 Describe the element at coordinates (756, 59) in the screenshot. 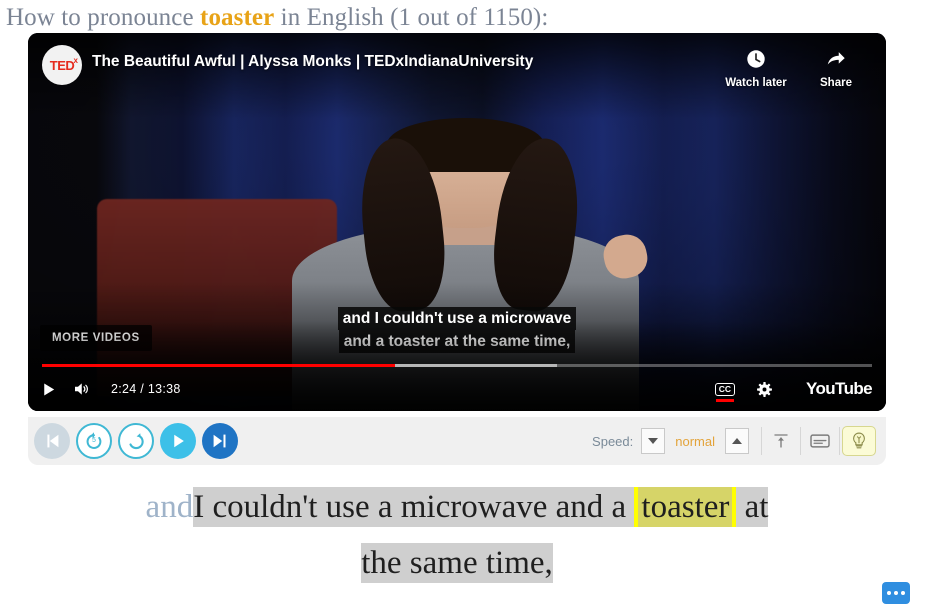

I see `clock-icon` at that location.